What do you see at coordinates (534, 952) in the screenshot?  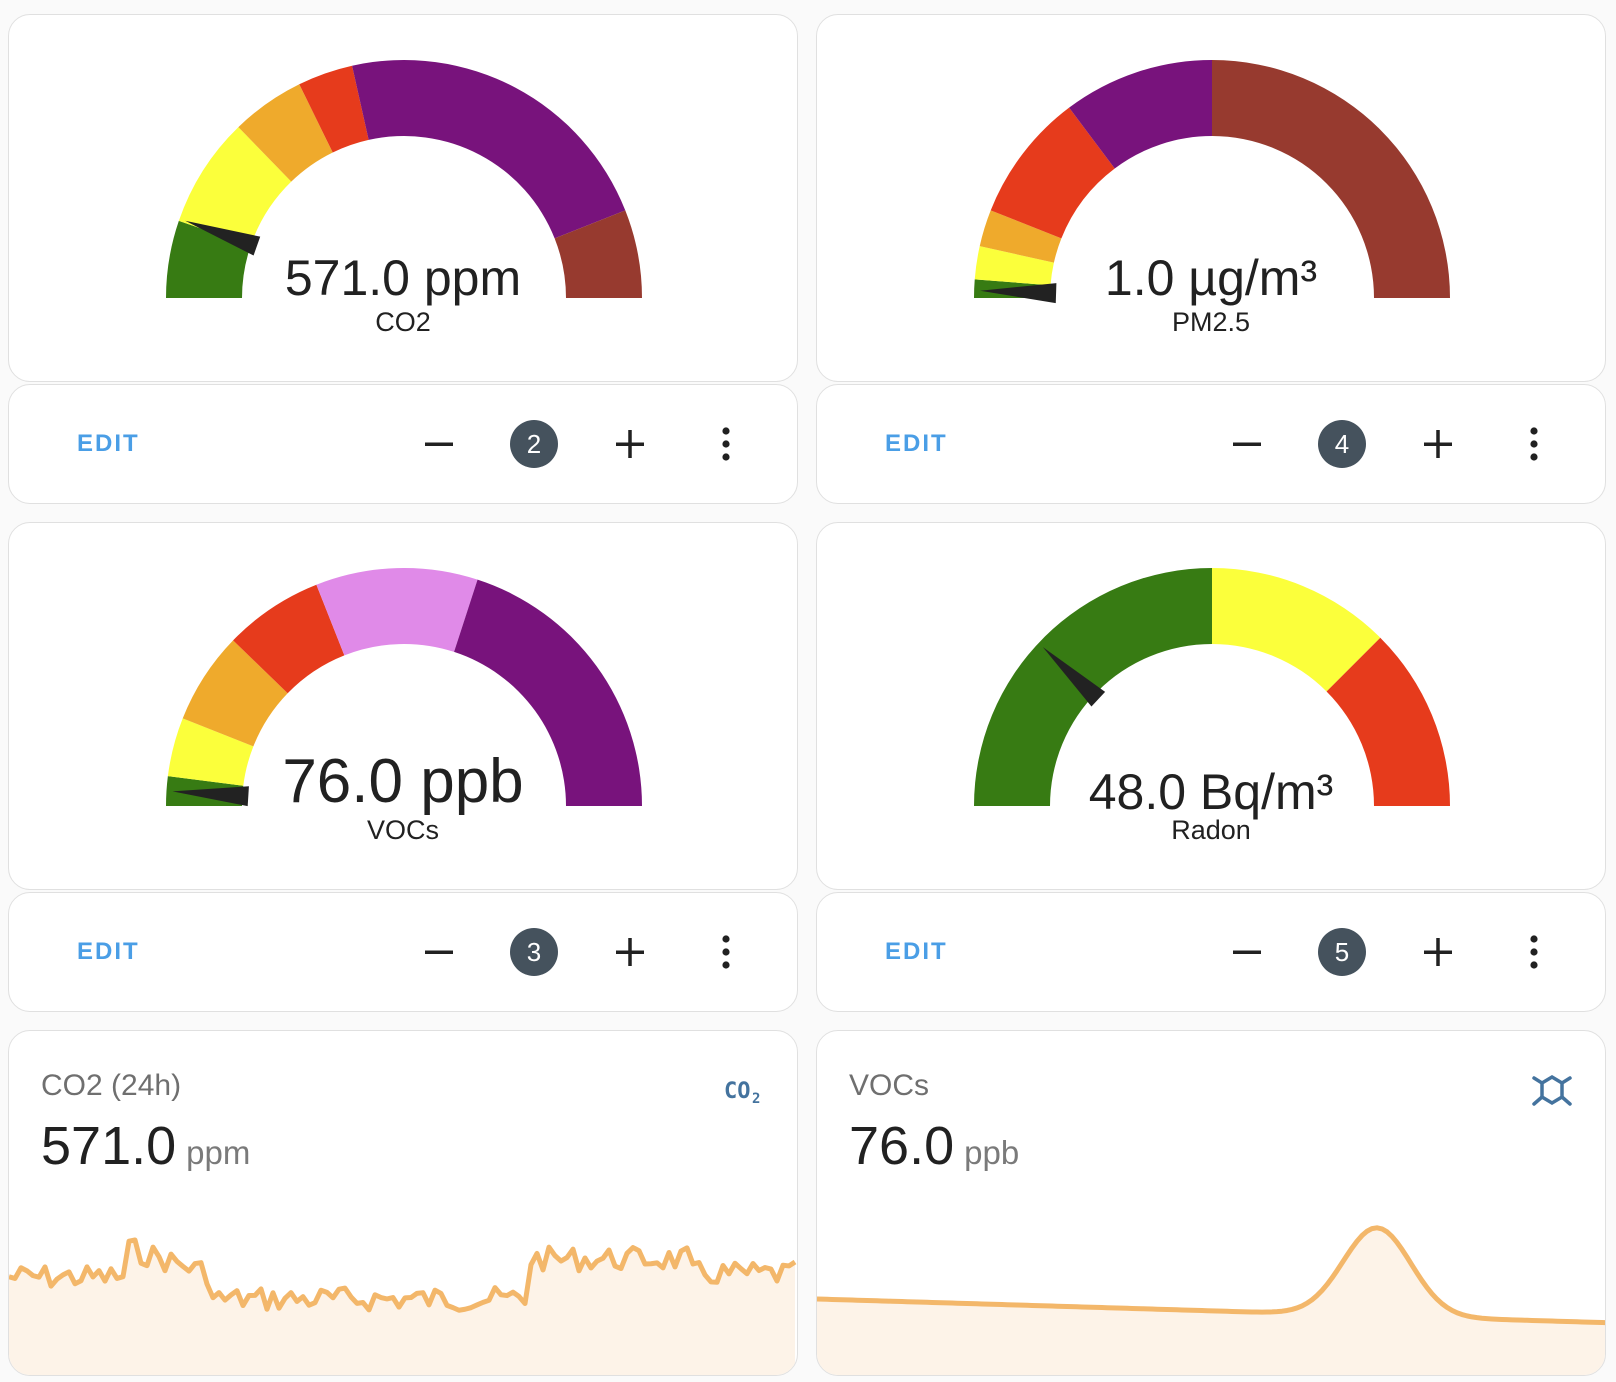 I see `position-badge: 3` at bounding box center [534, 952].